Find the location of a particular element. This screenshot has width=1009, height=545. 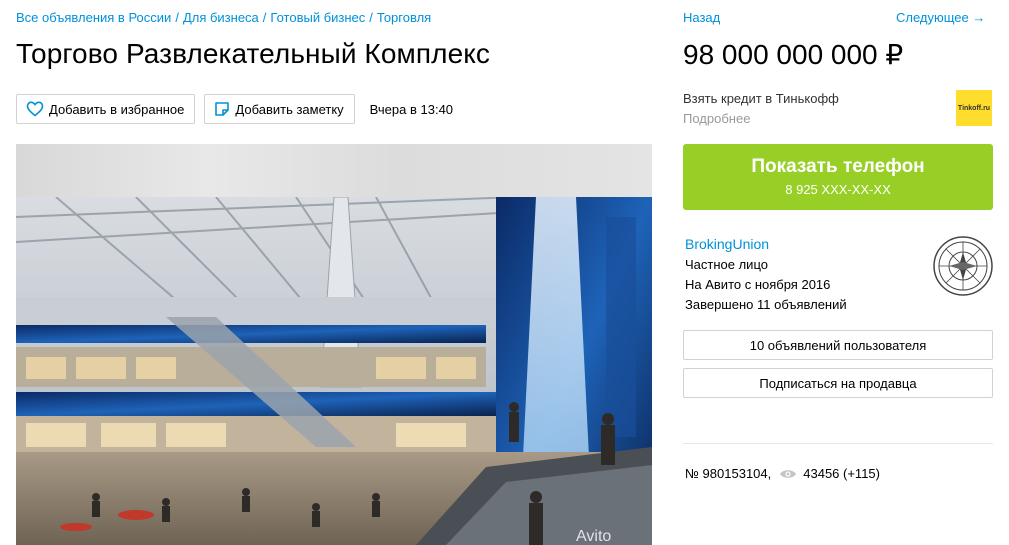

add-note-button: Добавить заметку is located at coordinates (279, 109).